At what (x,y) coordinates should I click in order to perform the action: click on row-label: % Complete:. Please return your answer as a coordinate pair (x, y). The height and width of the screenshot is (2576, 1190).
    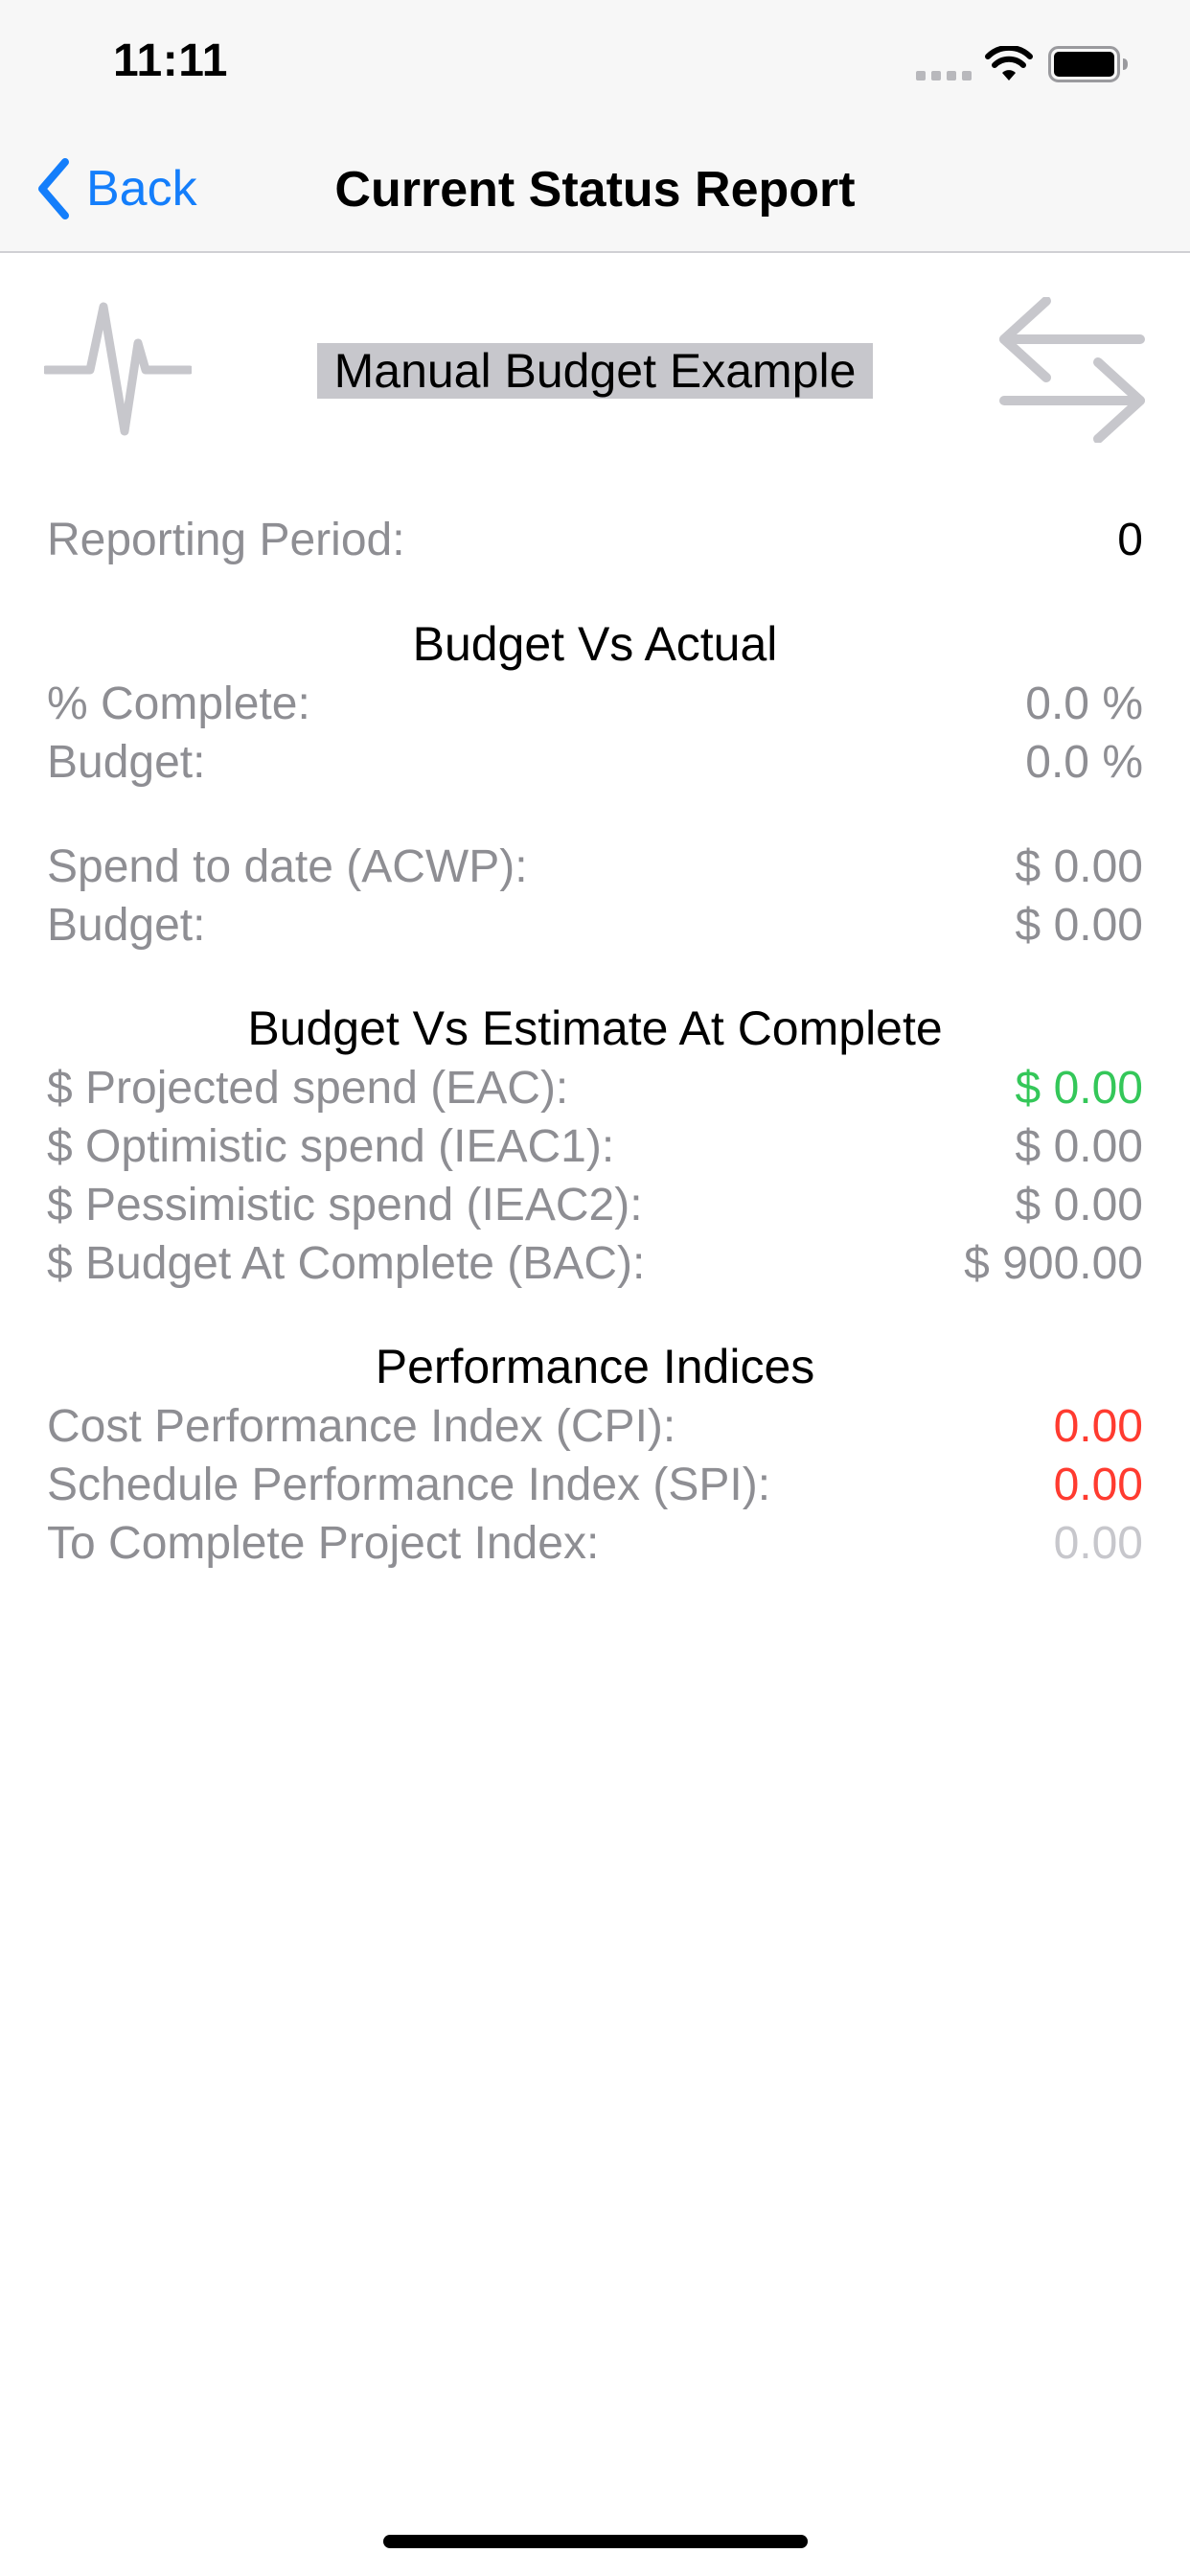
    Looking at the image, I should click on (179, 703).